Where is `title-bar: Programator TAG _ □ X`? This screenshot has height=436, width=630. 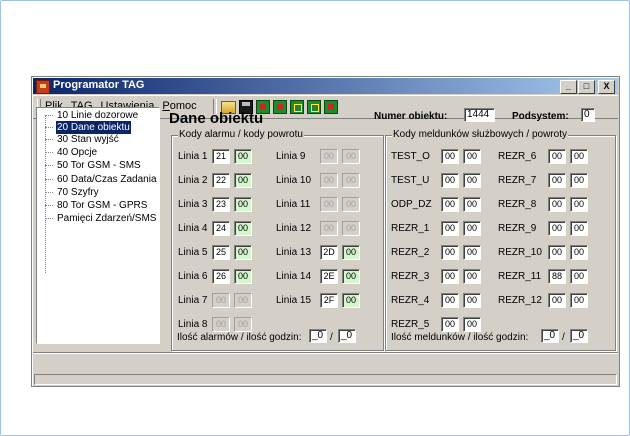
title-bar: Programator TAG _ □ X is located at coordinates (325, 86).